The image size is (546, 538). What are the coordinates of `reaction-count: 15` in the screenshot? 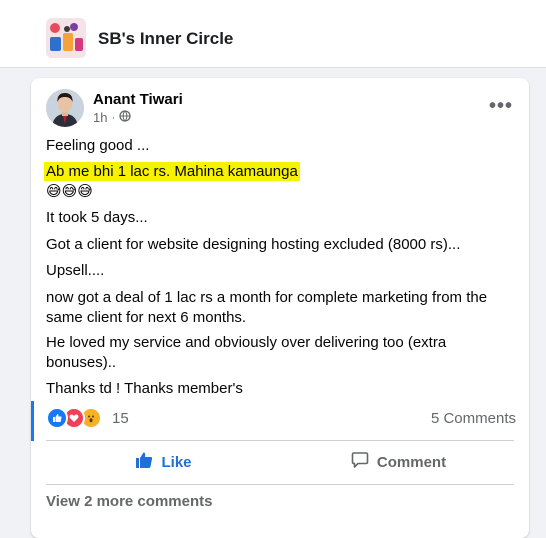 It's located at (120, 418).